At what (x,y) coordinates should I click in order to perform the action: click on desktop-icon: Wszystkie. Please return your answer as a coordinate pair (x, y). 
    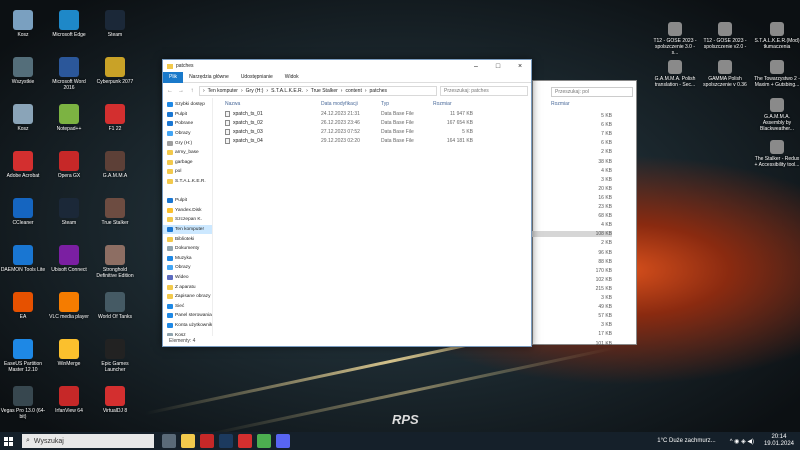
    Looking at the image, I should click on (23, 71).